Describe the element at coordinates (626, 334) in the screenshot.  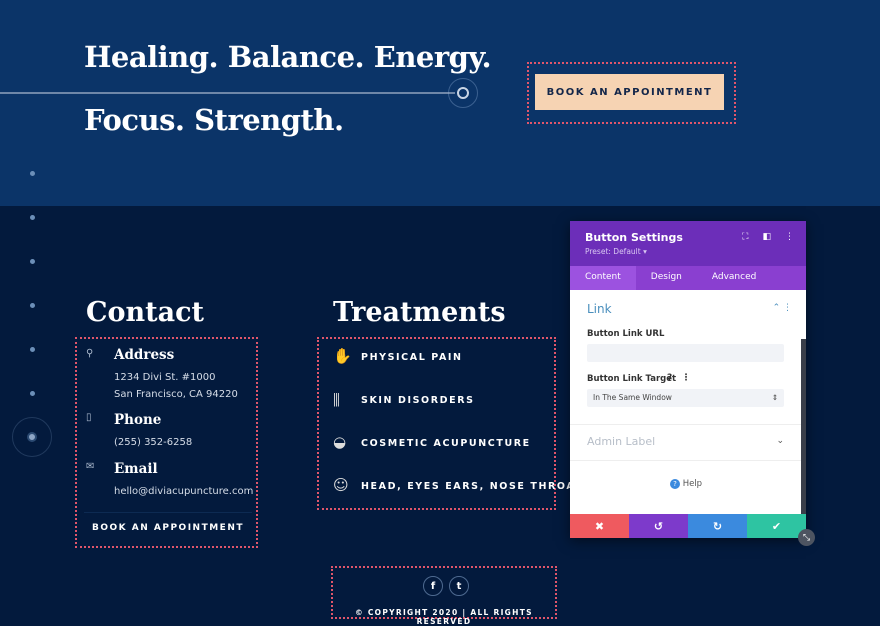
I see `url-label: Button Link URL` at that location.